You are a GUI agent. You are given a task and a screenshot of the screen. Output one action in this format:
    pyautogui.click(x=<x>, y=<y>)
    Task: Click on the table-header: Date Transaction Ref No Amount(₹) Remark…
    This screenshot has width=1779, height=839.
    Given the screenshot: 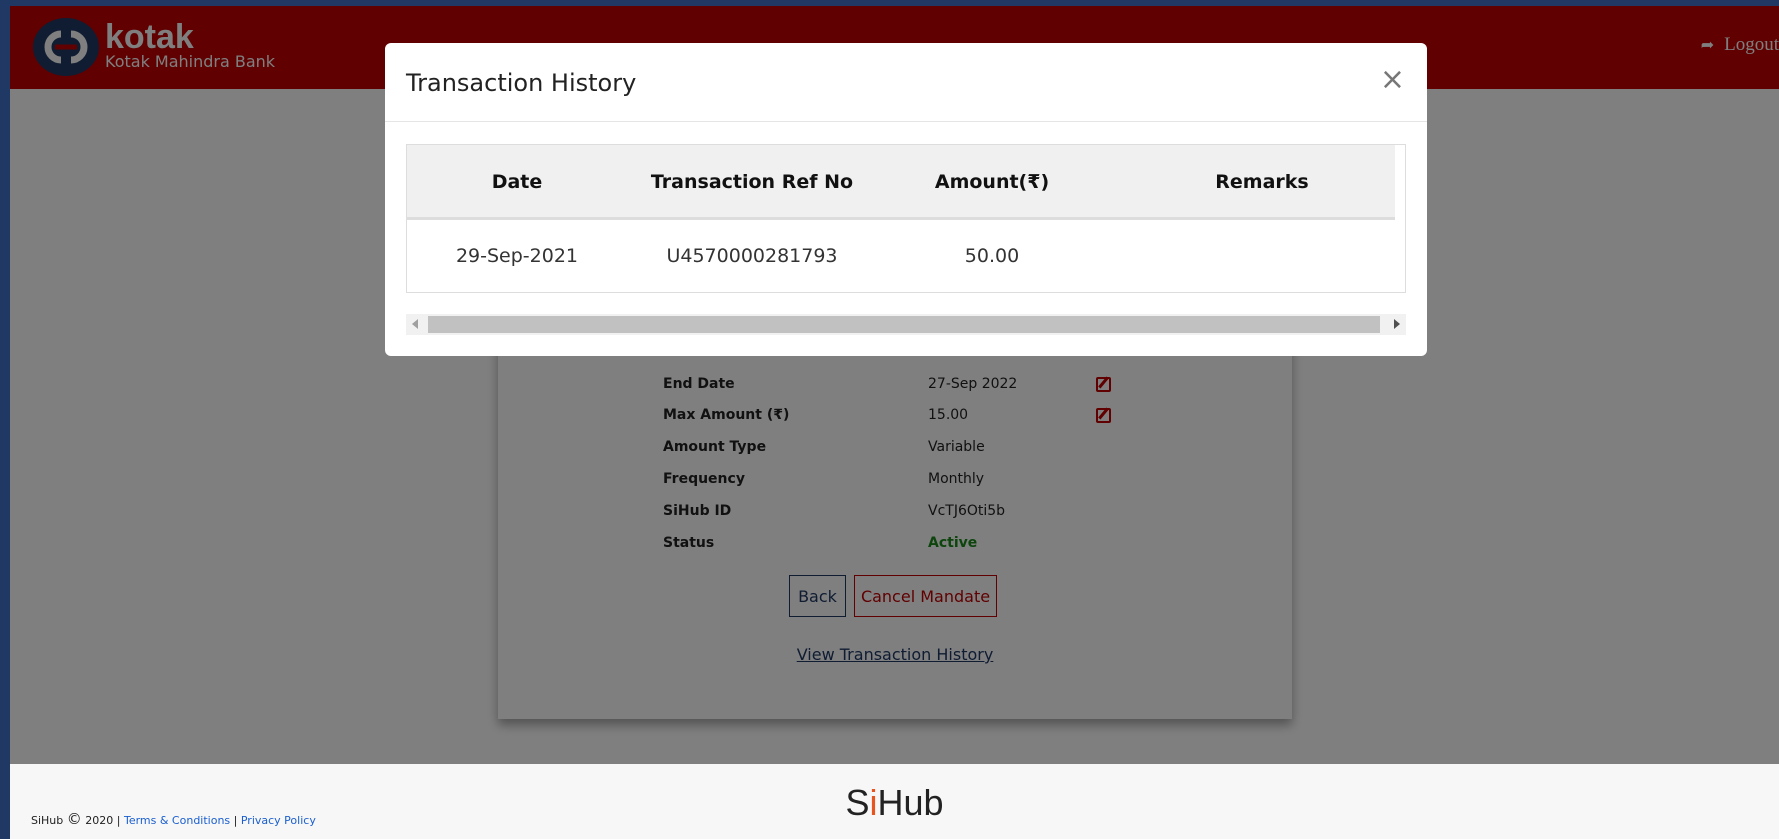 What is the action you would take?
    pyautogui.click(x=901, y=182)
    